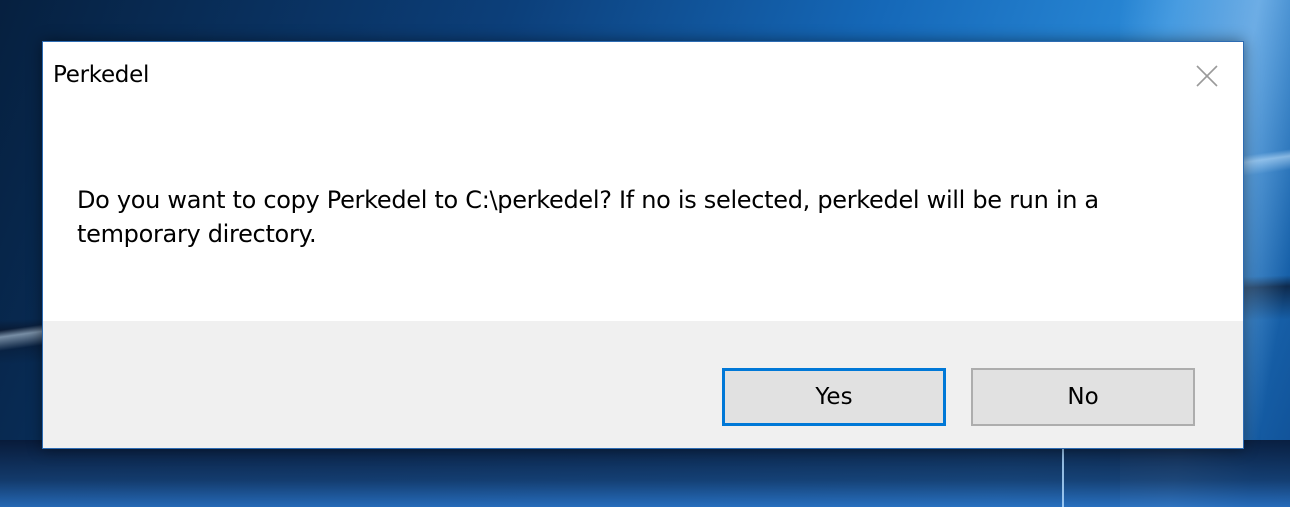  Describe the element at coordinates (101, 75) in the screenshot. I see `dialog-title: Perkedel` at that location.